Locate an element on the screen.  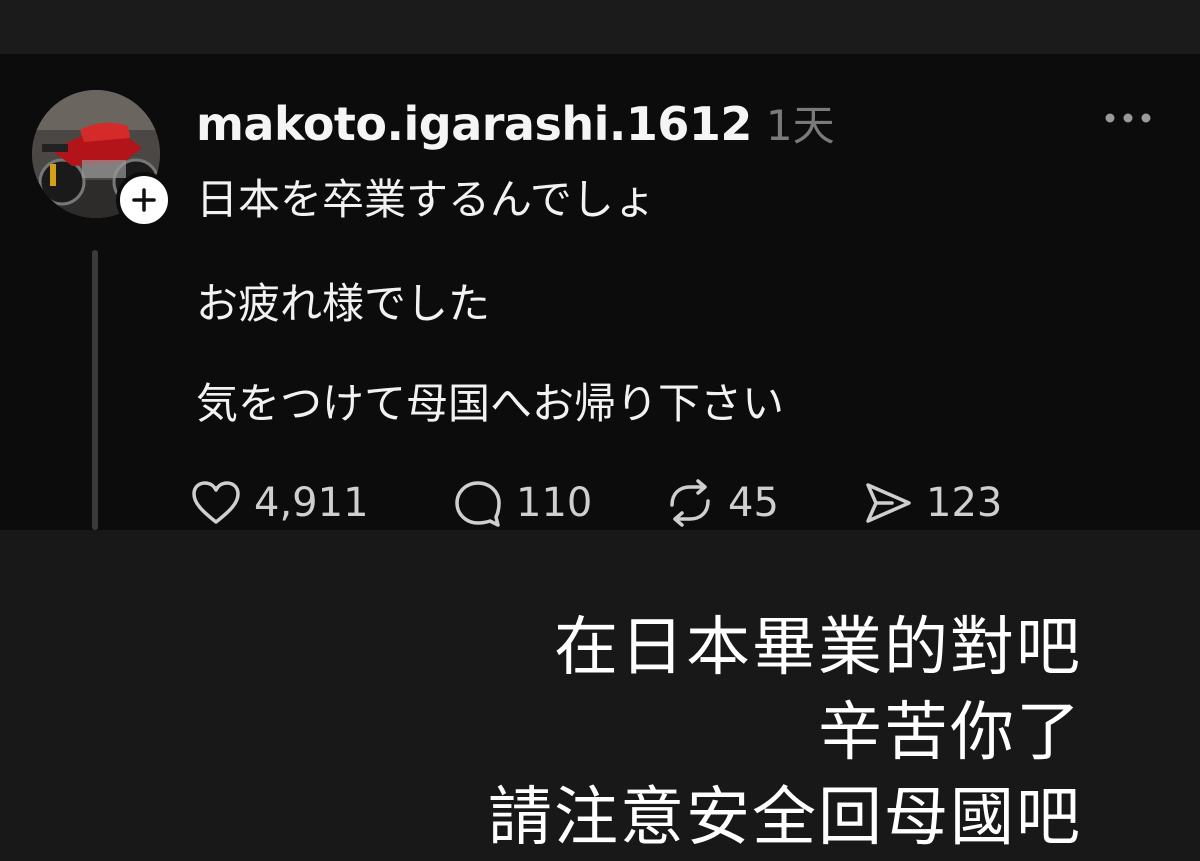
share-button: 123 is located at coordinates (932, 503).